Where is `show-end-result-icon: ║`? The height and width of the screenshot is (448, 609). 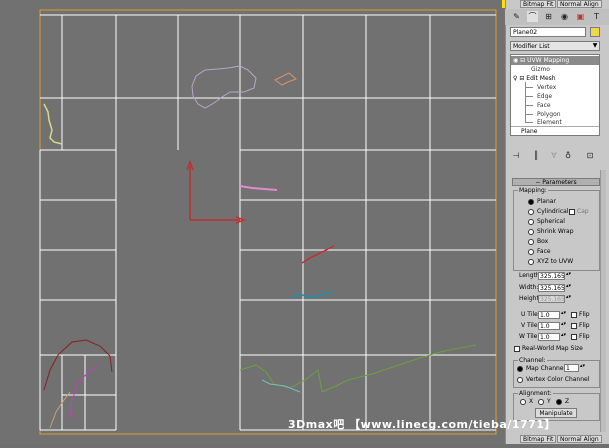 show-end-result-icon: ║ is located at coordinates (536, 156).